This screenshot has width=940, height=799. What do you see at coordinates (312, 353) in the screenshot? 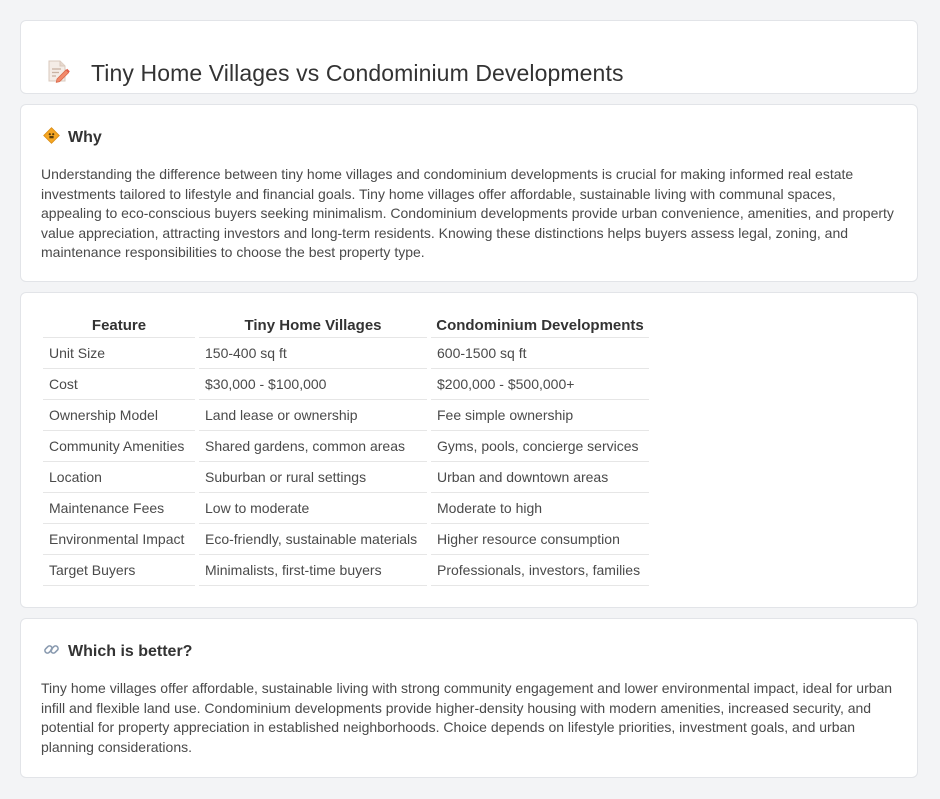
I see `tiny-home-cell: 150-400 sq ft` at bounding box center [312, 353].